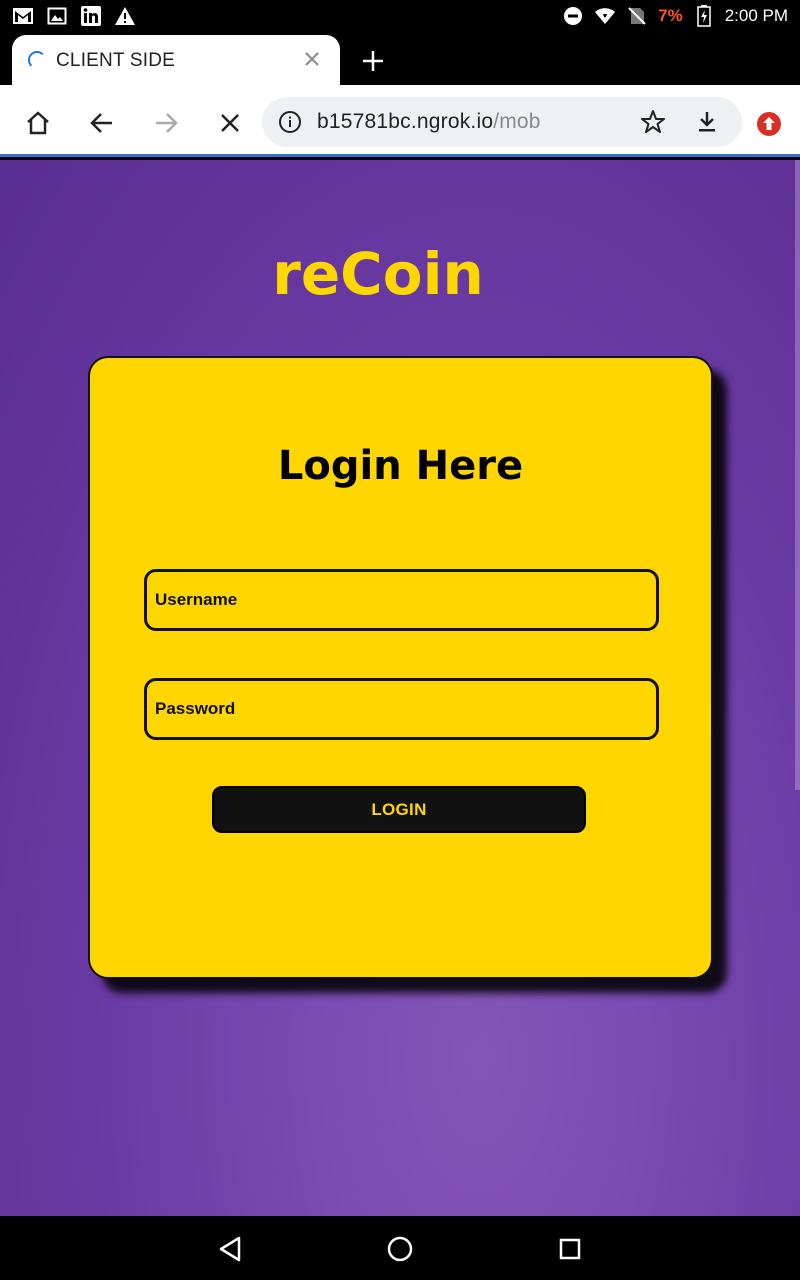  Describe the element at coordinates (400, 16) in the screenshot. I see `status-bar: 7% 2:00 PM` at that location.